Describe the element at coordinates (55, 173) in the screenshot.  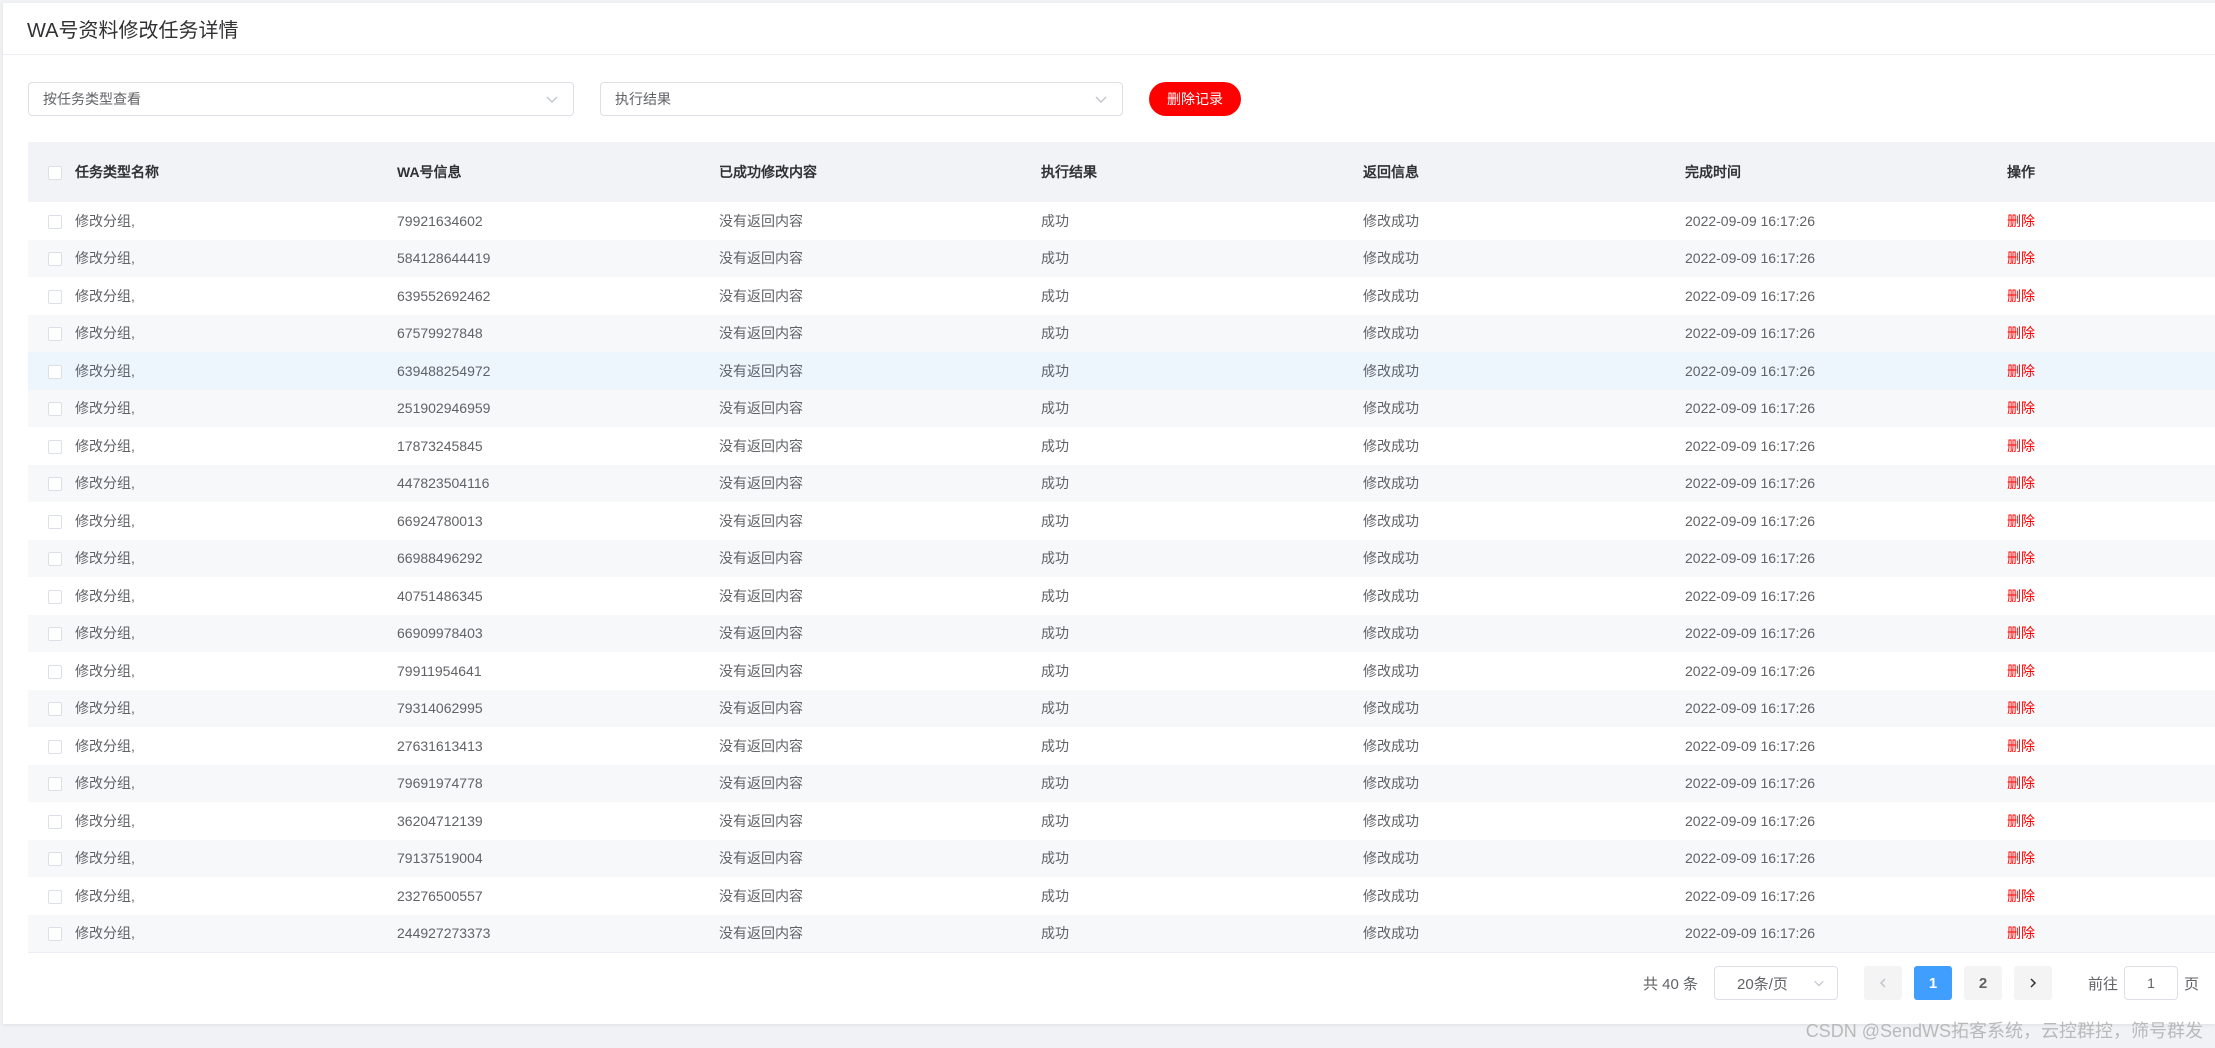
I see `select-all-checkbox` at that location.